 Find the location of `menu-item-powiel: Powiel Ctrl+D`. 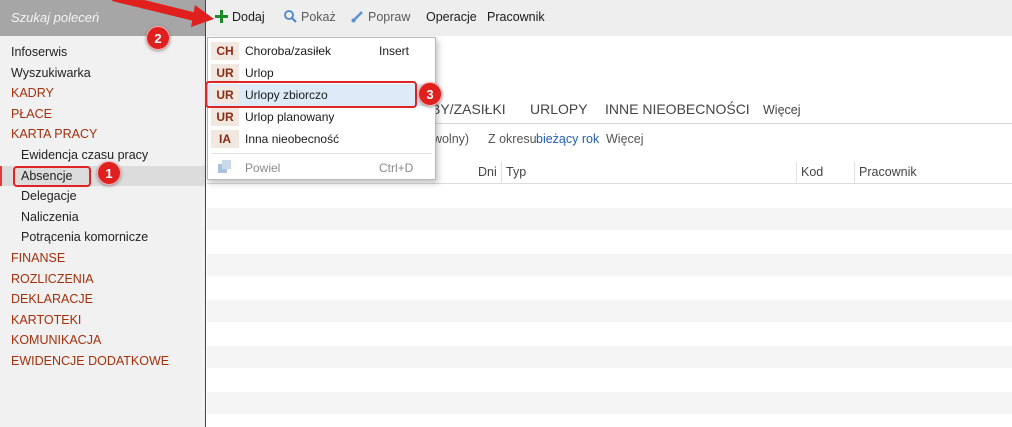

menu-item-powiel: Powiel Ctrl+D is located at coordinates (321, 168).